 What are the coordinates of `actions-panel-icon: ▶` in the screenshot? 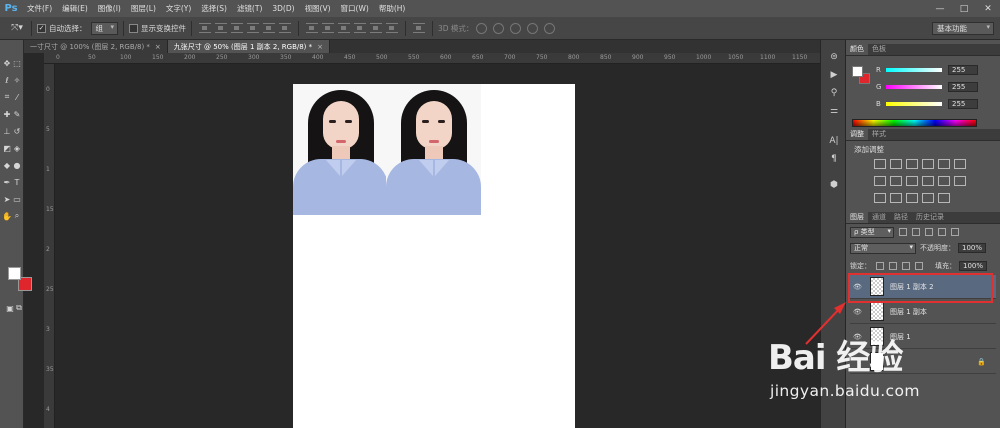 It's located at (834, 75).